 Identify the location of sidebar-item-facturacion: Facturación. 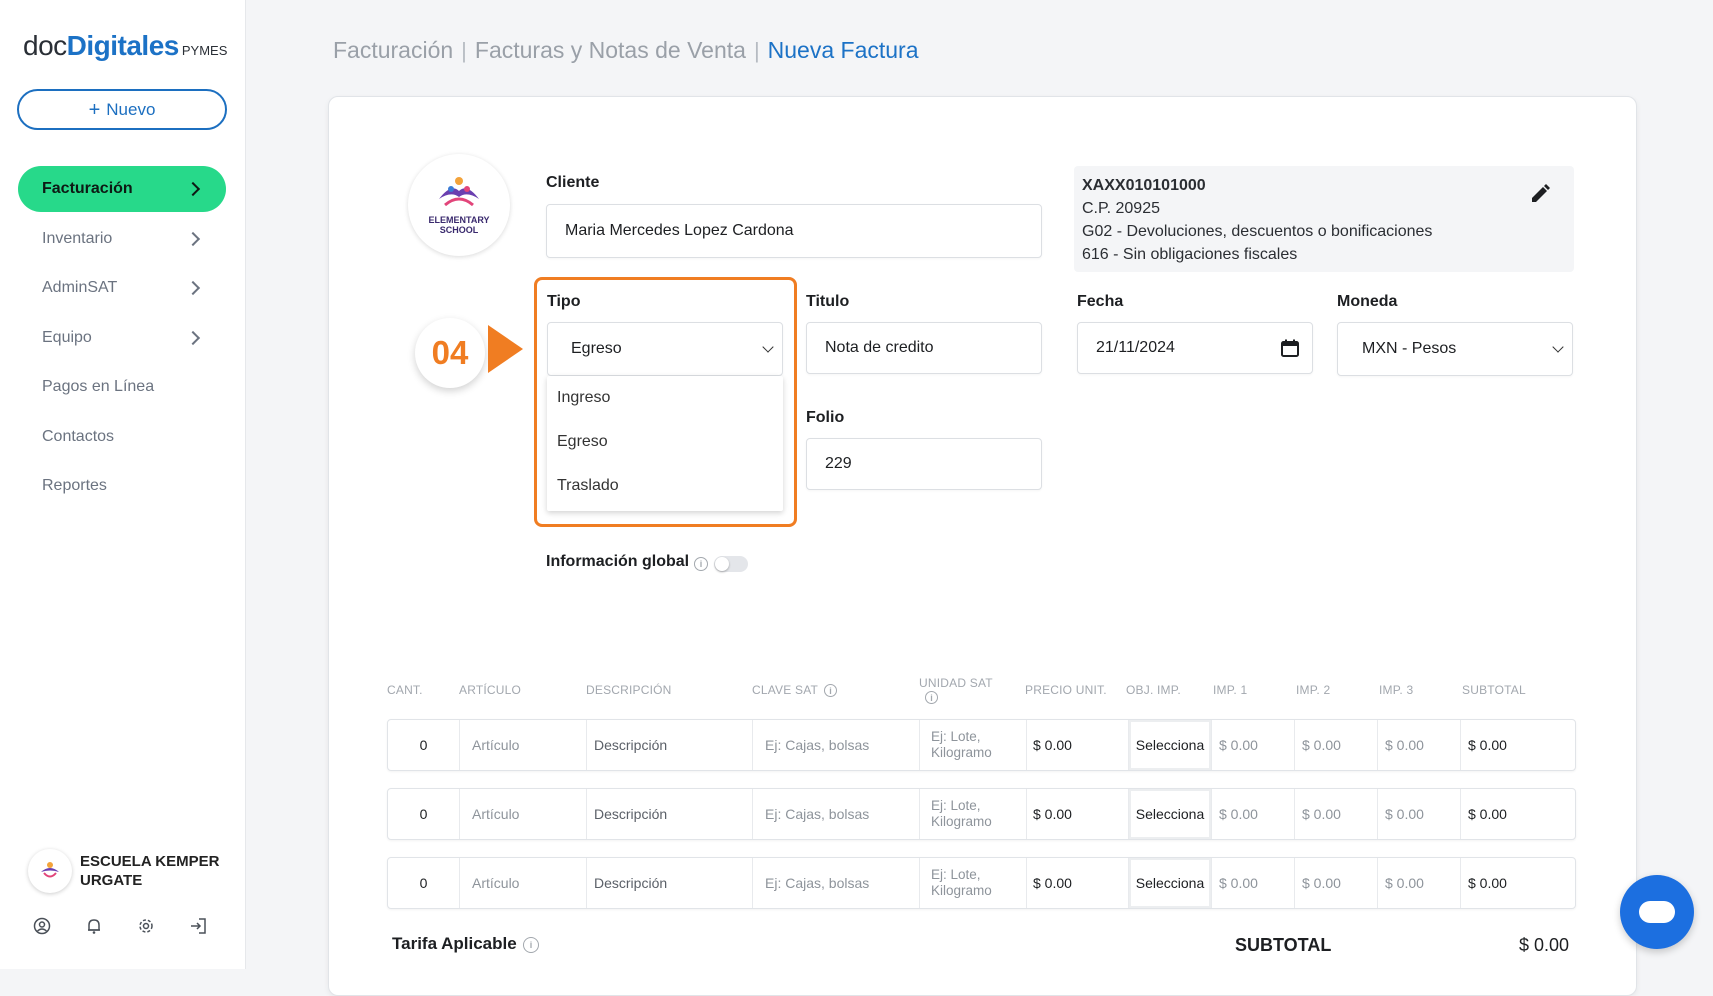
(122, 189).